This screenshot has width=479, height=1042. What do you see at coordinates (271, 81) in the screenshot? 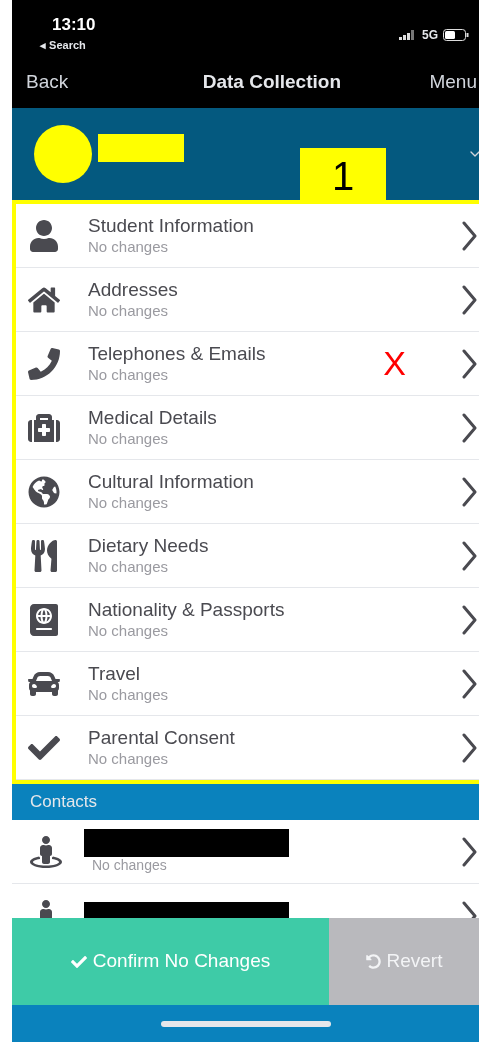
I see `page-title: Data Collection` at bounding box center [271, 81].